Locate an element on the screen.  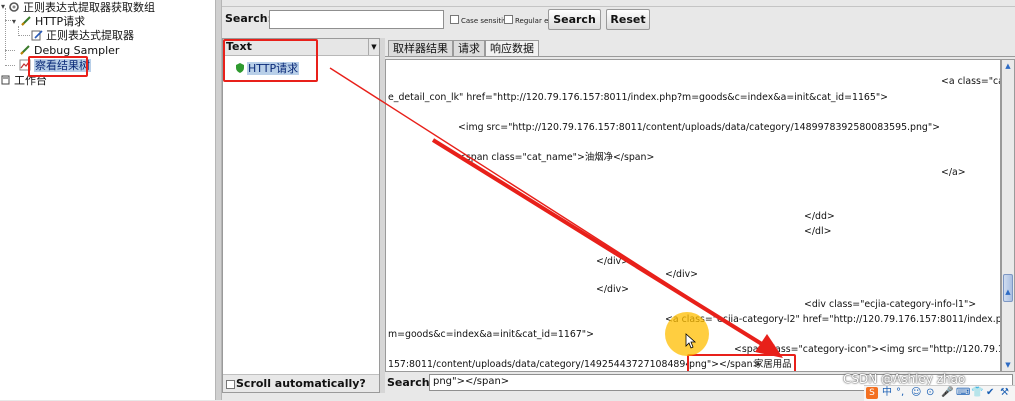
ime-lang-icon: 中 is located at coordinates (887, 393).